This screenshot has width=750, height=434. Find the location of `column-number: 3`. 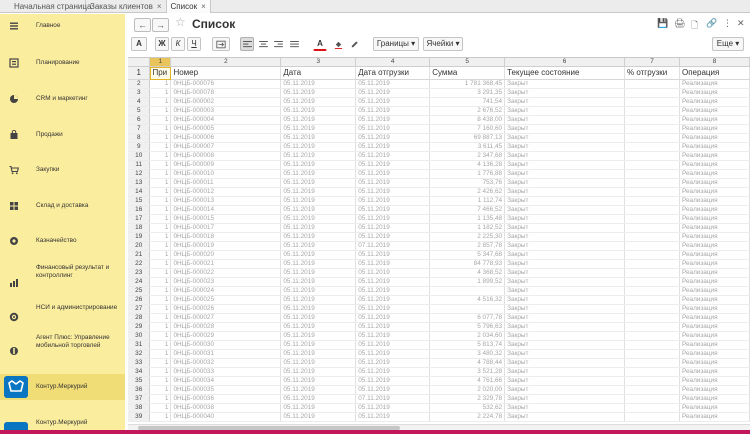

column-number: 3 is located at coordinates (318, 62).